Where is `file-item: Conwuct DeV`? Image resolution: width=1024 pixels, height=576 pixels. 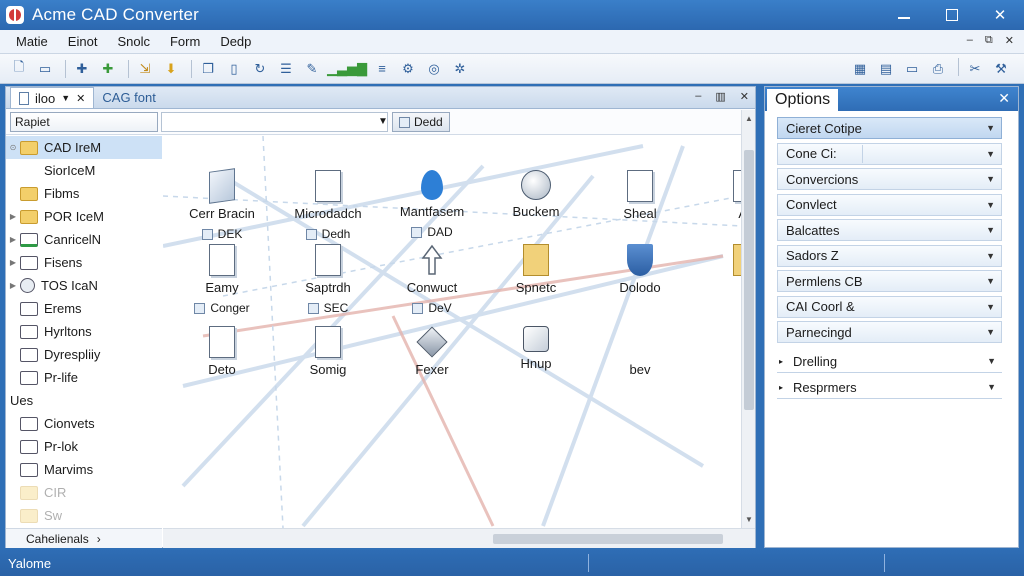
file-item: Conwuct DeV is located at coordinates (432, 280).